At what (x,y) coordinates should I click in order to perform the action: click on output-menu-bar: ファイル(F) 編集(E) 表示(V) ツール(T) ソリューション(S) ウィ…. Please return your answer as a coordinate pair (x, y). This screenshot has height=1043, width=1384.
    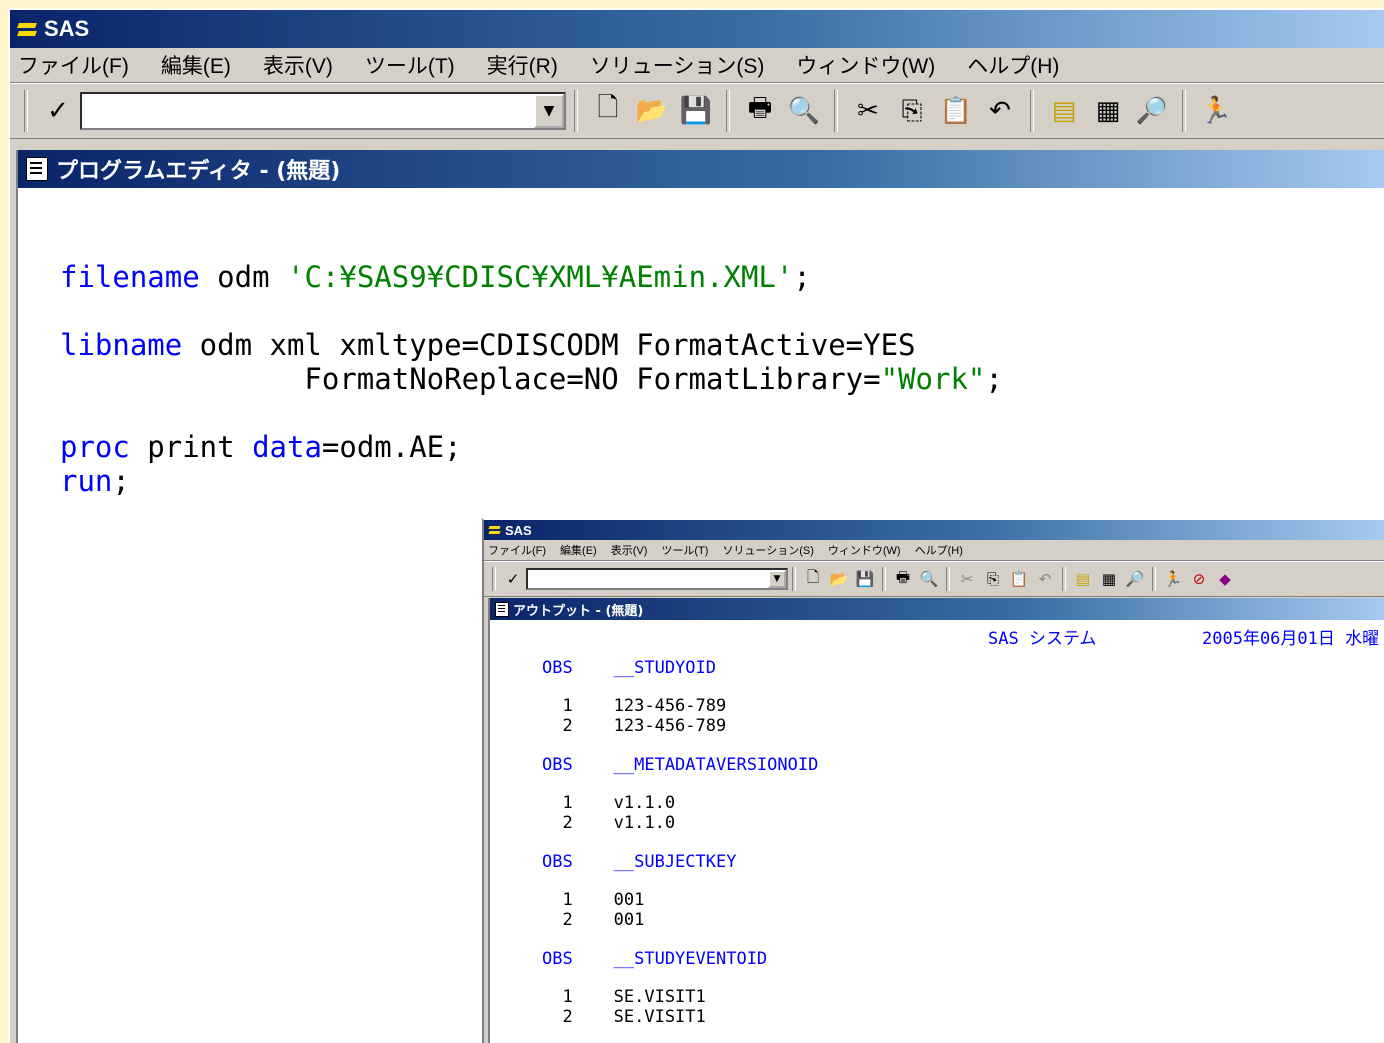
    Looking at the image, I should click on (934, 550).